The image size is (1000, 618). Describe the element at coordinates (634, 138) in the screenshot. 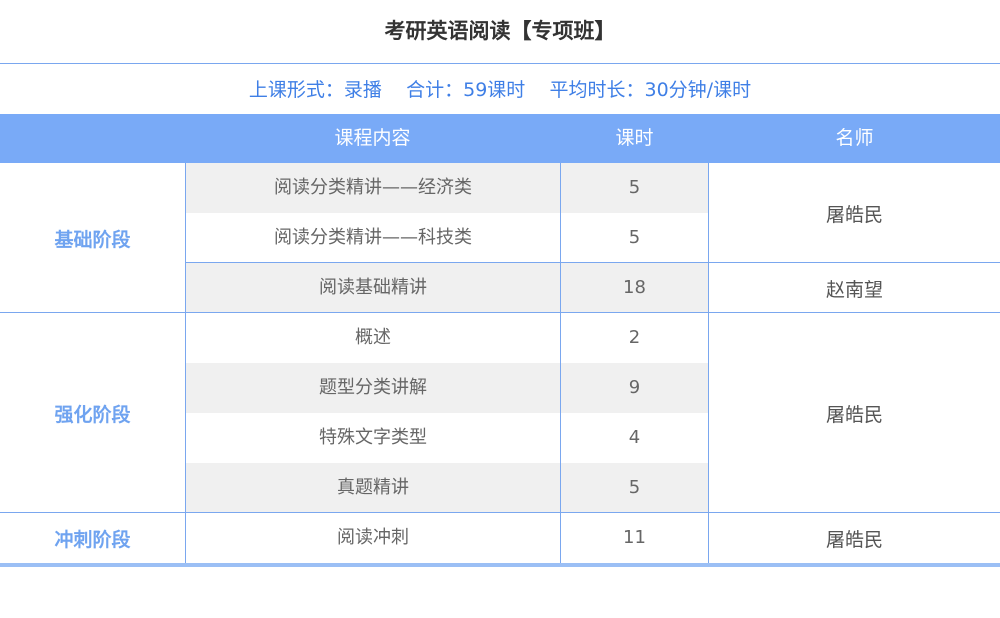

I see `header-hours: 课时` at that location.